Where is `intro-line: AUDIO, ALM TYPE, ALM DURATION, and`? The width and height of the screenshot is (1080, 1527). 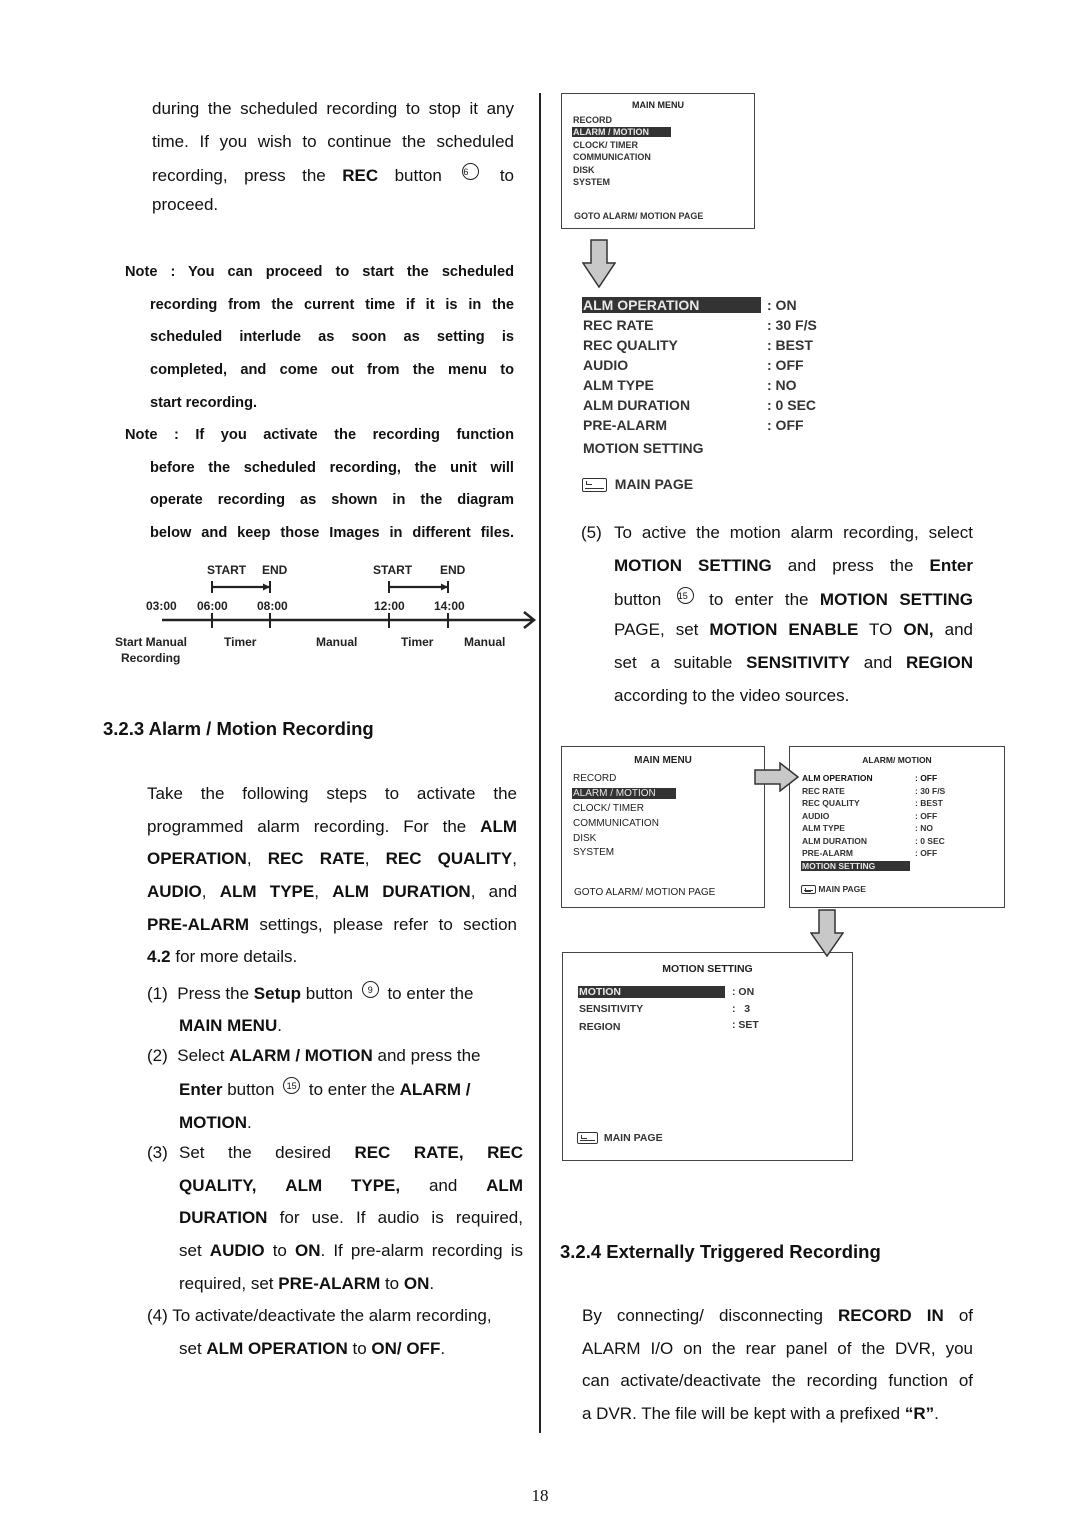 intro-line: AUDIO, ALM TYPE, ALM DURATION, and is located at coordinates (332, 892).